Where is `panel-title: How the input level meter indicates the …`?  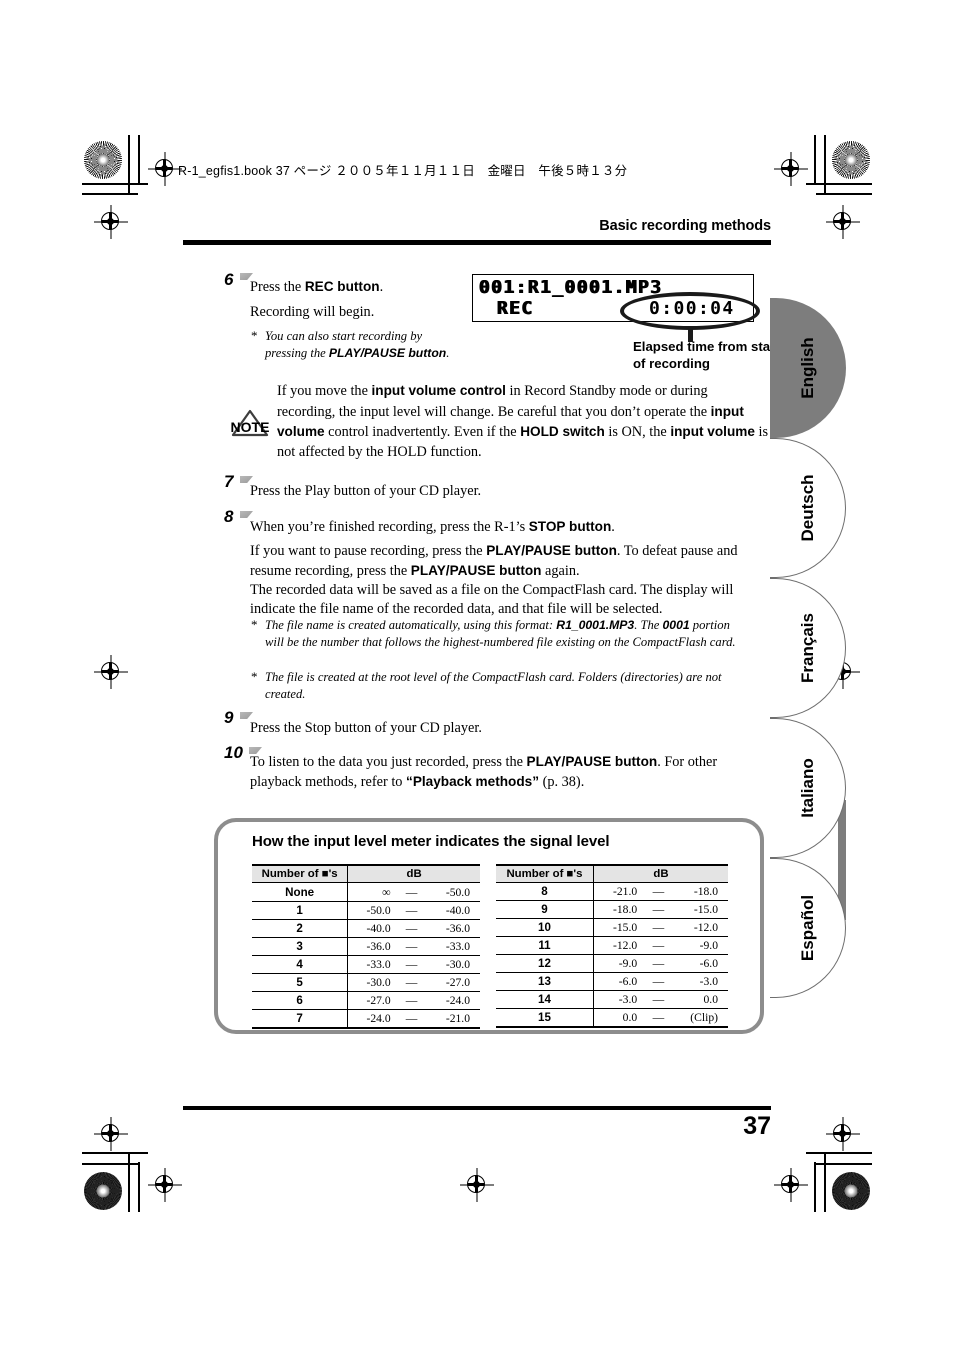
panel-title: How the input level meter indicates the … is located at coordinates (431, 841).